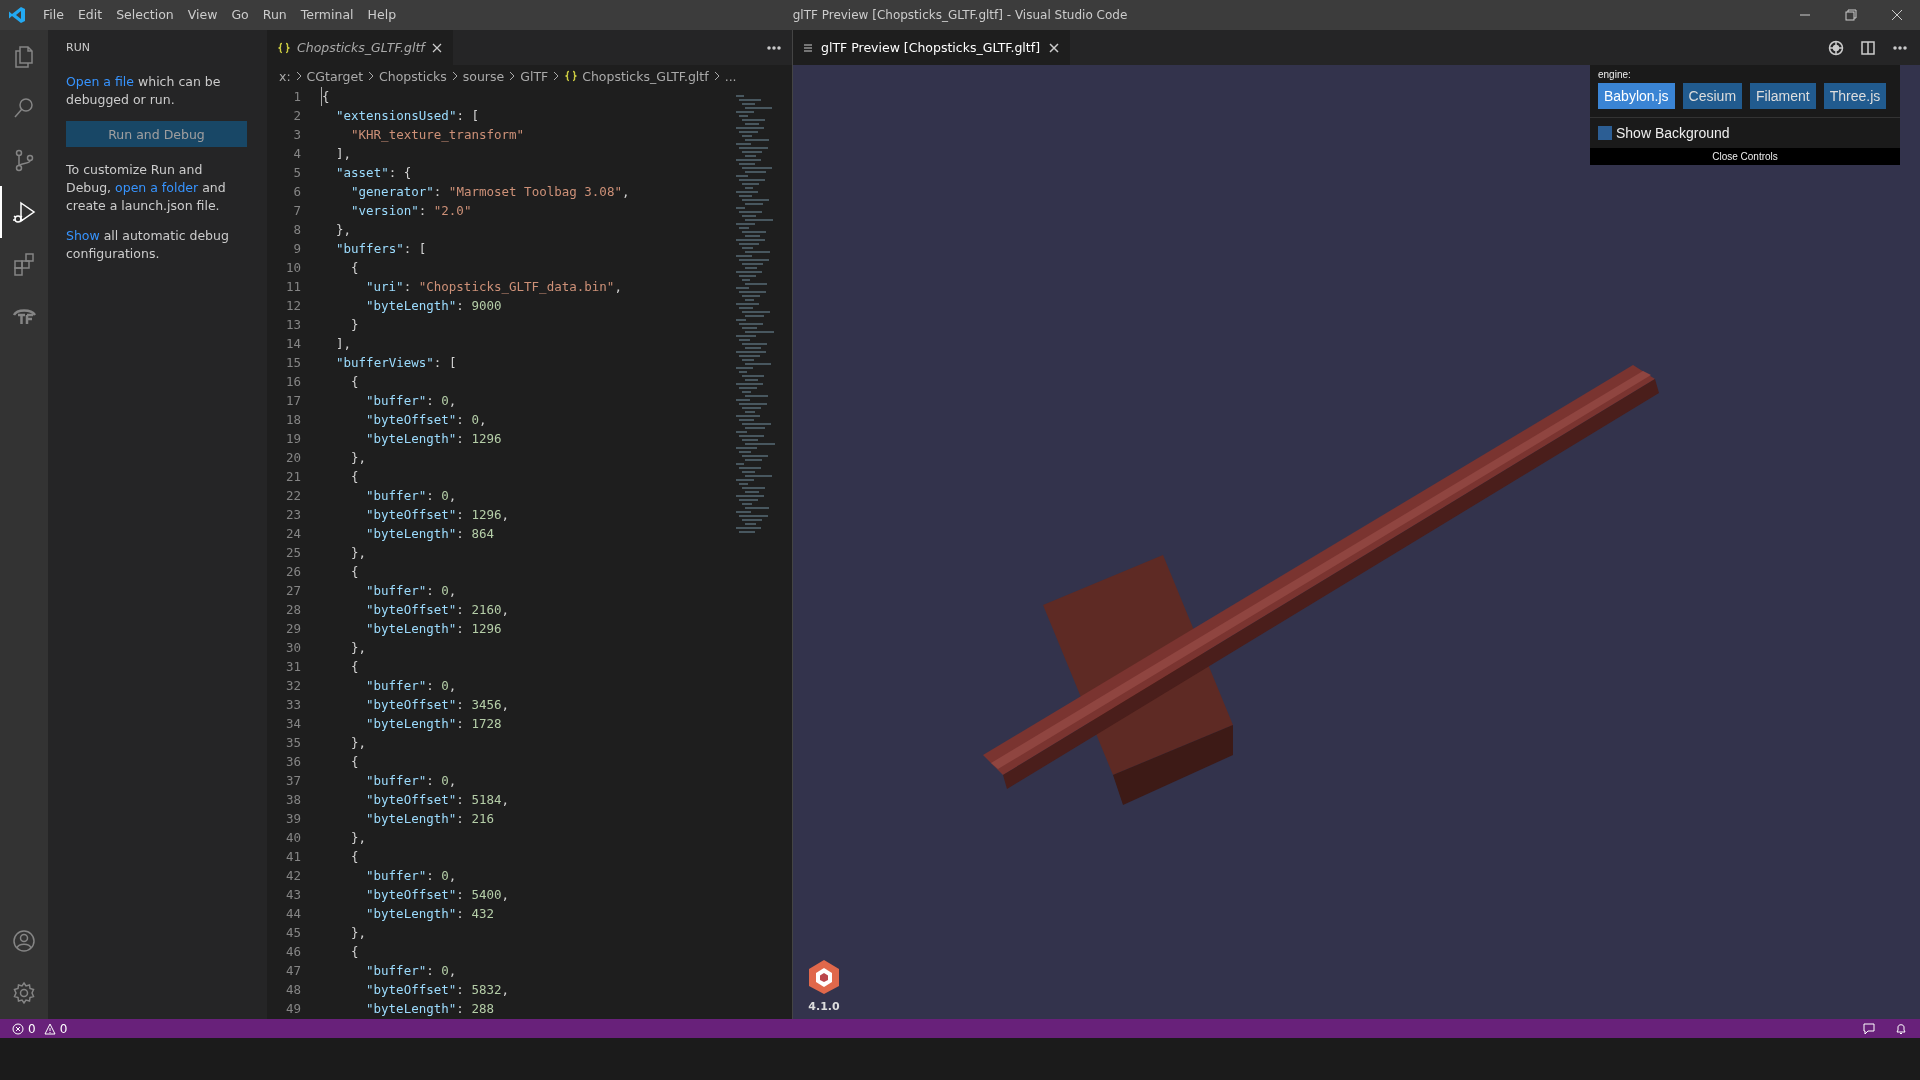 The height and width of the screenshot is (1080, 1920). What do you see at coordinates (360, 47) in the screenshot?
I see `editor-tab: Chopsticks_GLTF.gltf` at bounding box center [360, 47].